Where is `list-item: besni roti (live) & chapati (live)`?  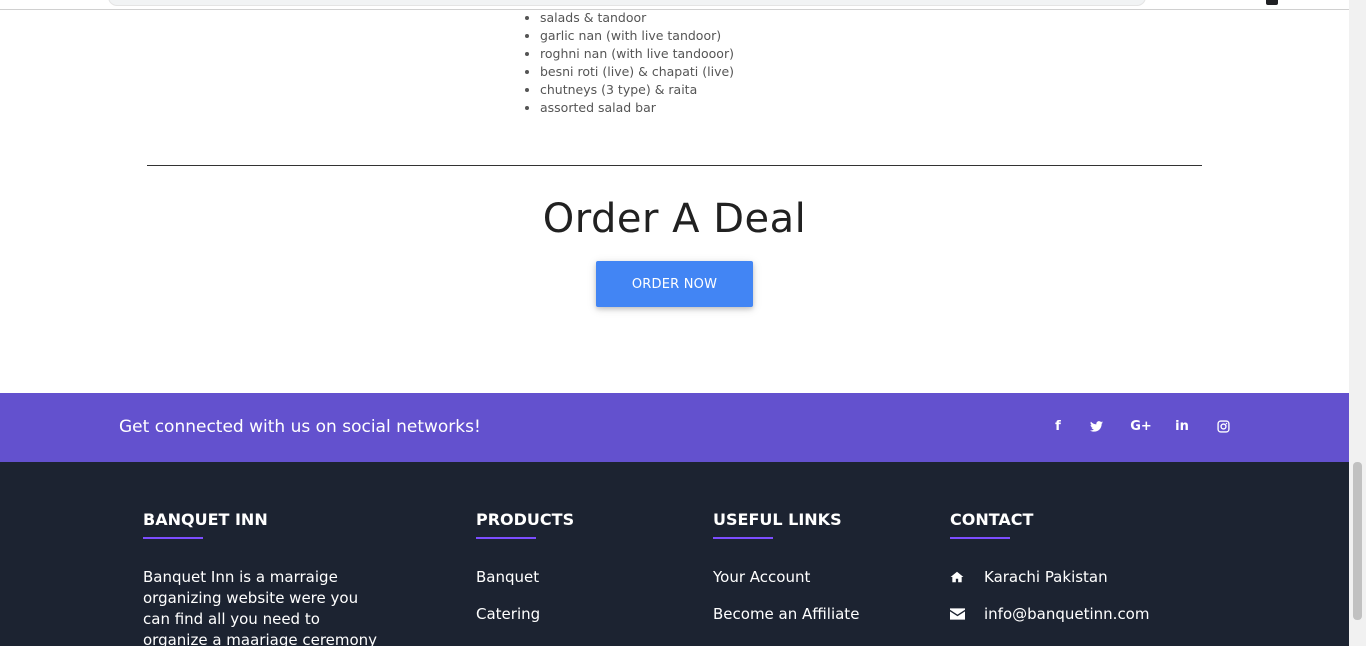
list-item: besni roti (live) & chapati (live) is located at coordinates (637, 72).